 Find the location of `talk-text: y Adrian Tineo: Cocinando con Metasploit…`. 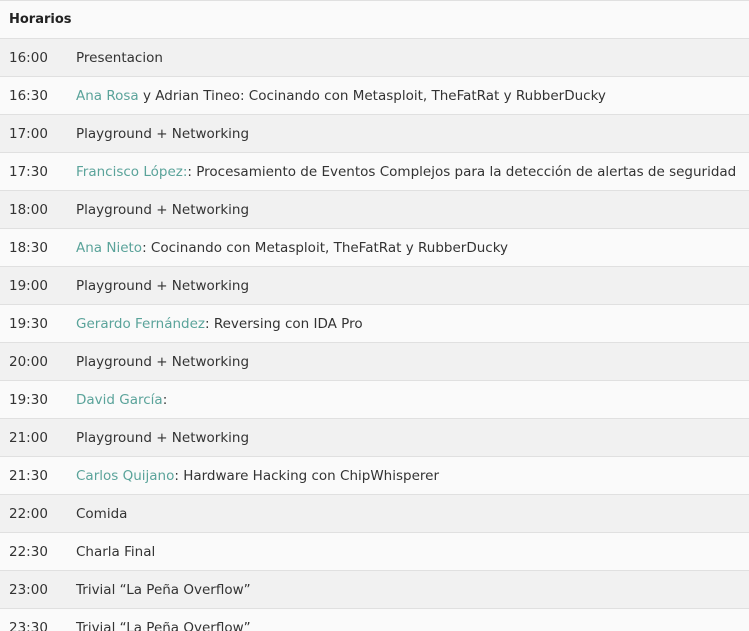

talk-text: y Adrian Tineo: Cocinando con Metasploit… is located at coordinates (372, 95).